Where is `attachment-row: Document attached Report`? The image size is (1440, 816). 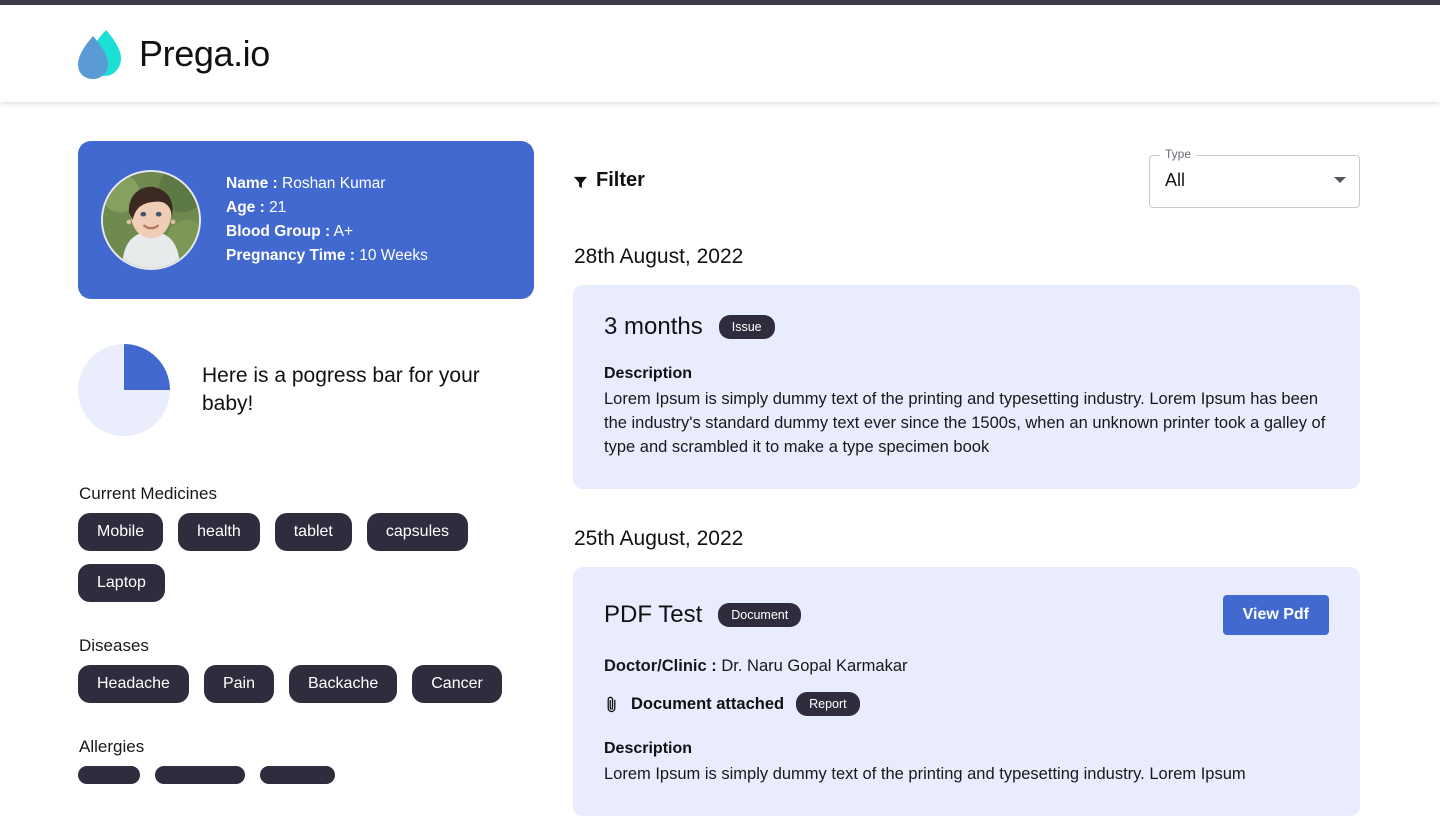
attachment-row: Document attached Report is located at coordinates (966, 704).